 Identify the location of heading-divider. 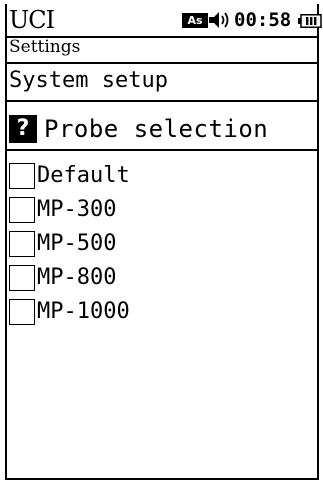
(162, 150).